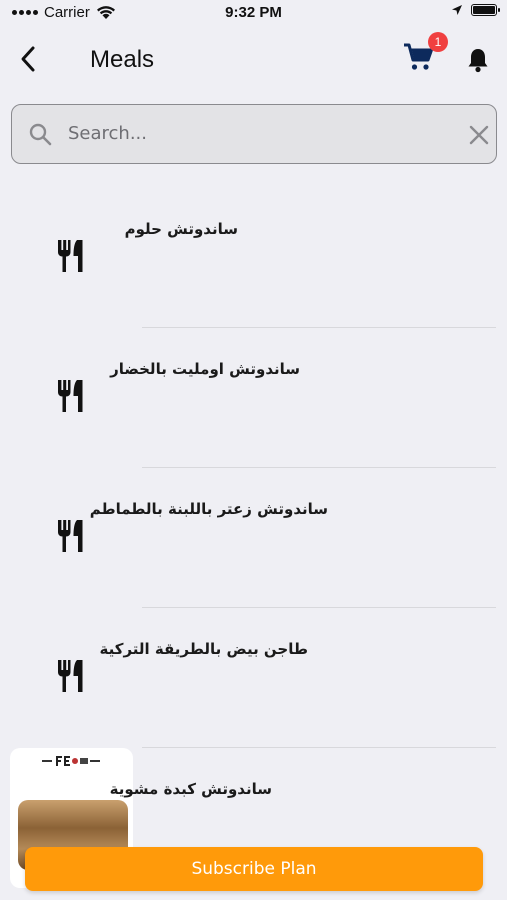 This screenshot has height=900, width=507. I want to click on bell-icon, so click(478, 61).